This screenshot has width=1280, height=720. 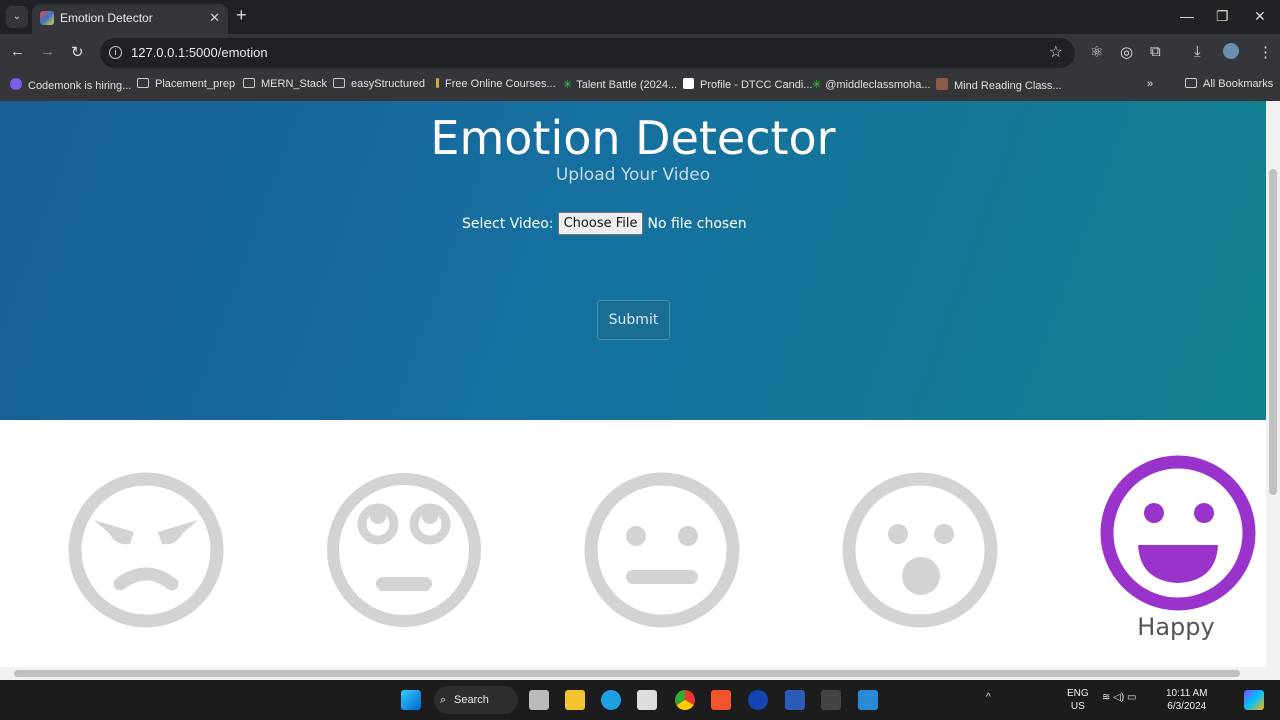 I want to click on windows-taskbar: ⌕ Search ^ ENG US ≋ ◁) ▭ 10:11 AM 6/3/2024, so click(x=640, y=700).